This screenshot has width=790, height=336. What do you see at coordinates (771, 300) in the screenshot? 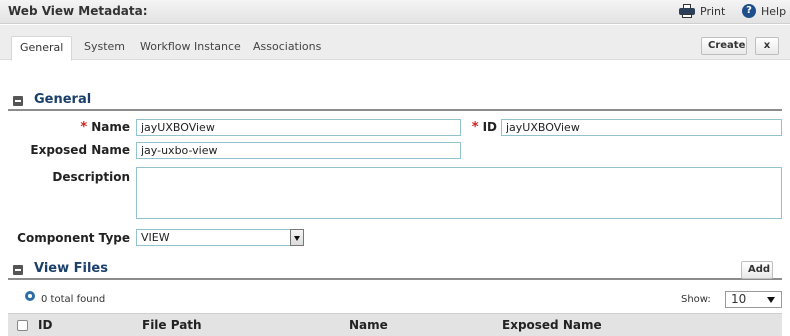
I see `chevron-down-icon` at bounding box center [771, 300].